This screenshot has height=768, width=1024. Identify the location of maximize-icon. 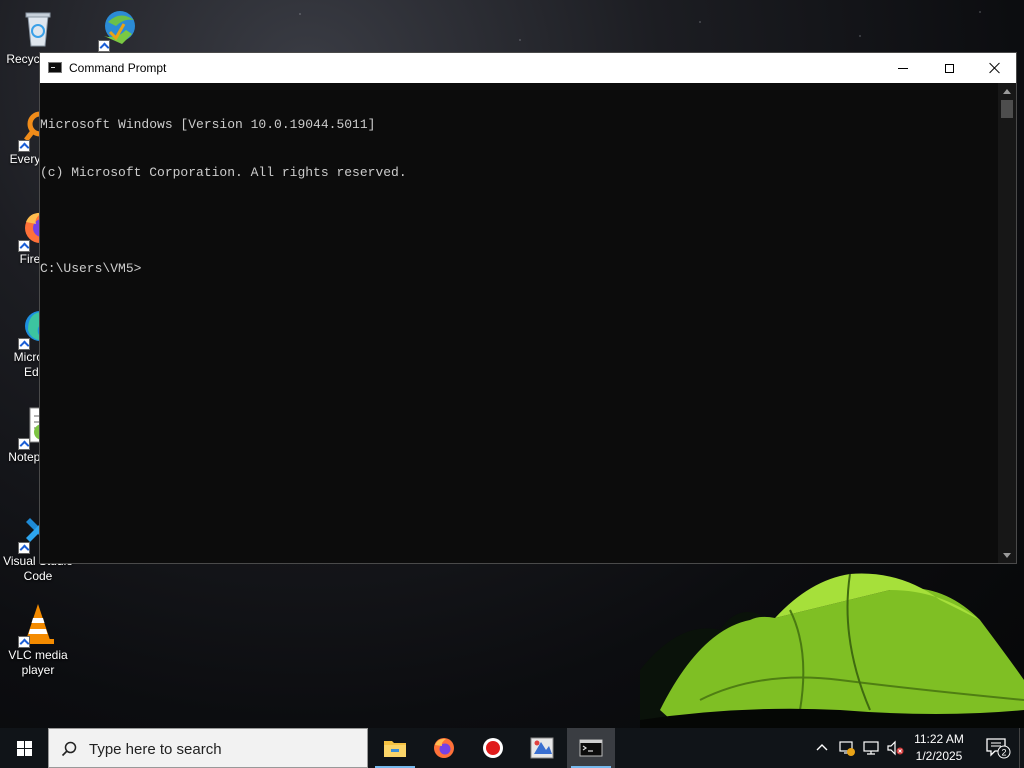
(949, 68).